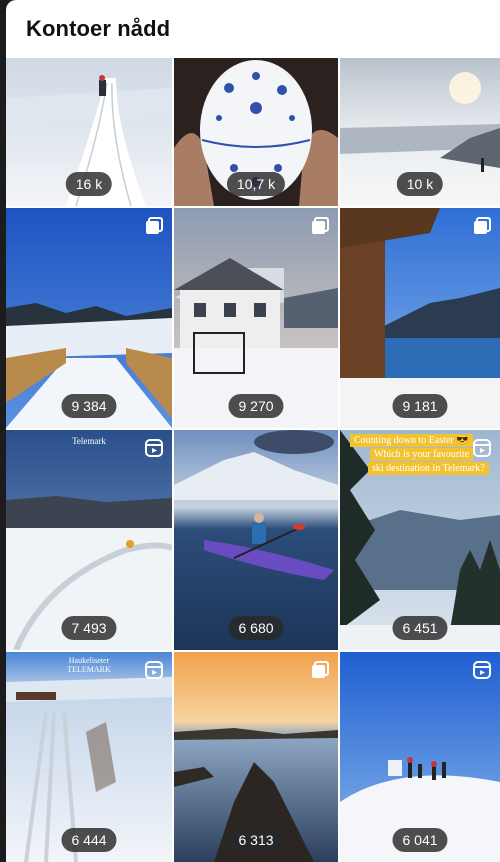 The width and height of the screenshot is (500, 862). What do you see at coordinates (98, 28) in the screenshot?
I see `page-title: Kontoer nådd` at bounding box center [98, 28].